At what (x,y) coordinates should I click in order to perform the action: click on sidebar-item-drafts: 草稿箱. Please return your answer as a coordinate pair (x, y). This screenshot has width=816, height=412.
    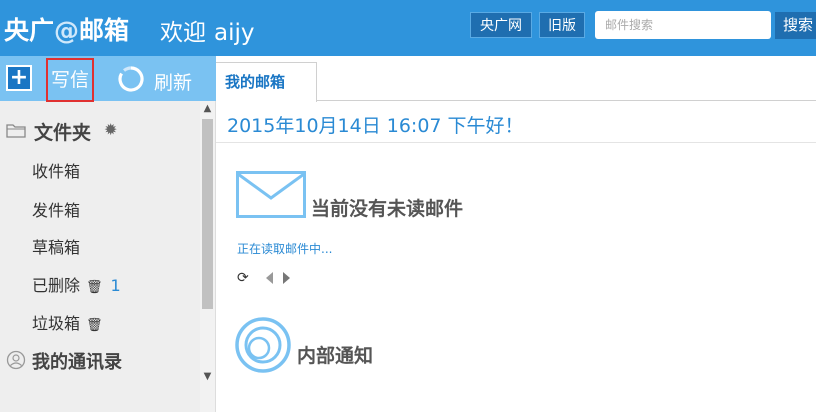
    Looking at the image, I should click on (56, 246).